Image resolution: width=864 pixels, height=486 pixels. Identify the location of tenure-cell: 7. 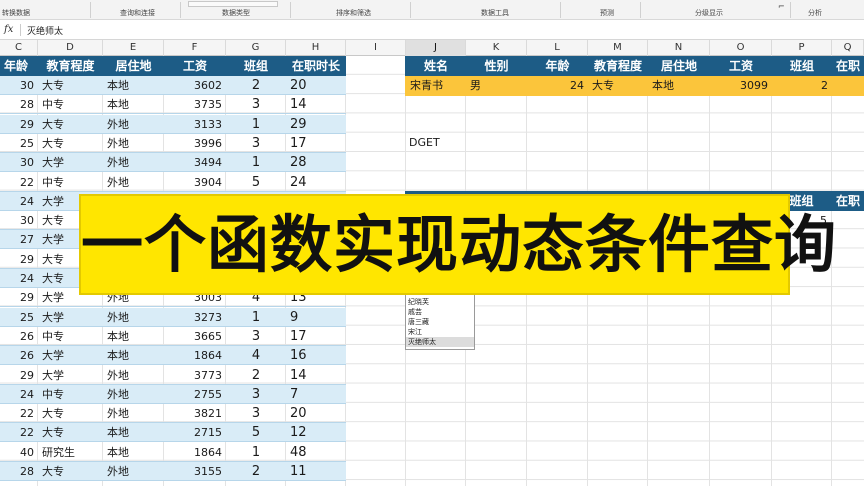
(316, 394).